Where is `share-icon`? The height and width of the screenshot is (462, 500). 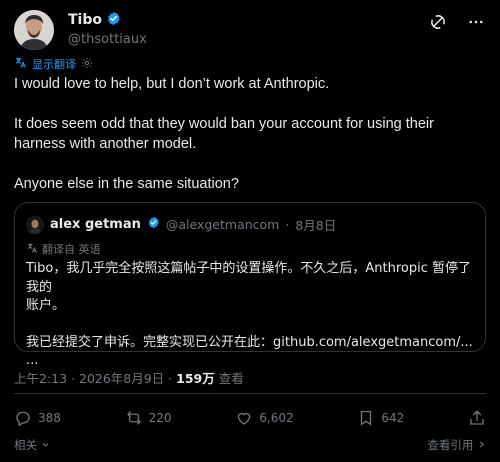
share-icon is located at coordinates (477, 418).